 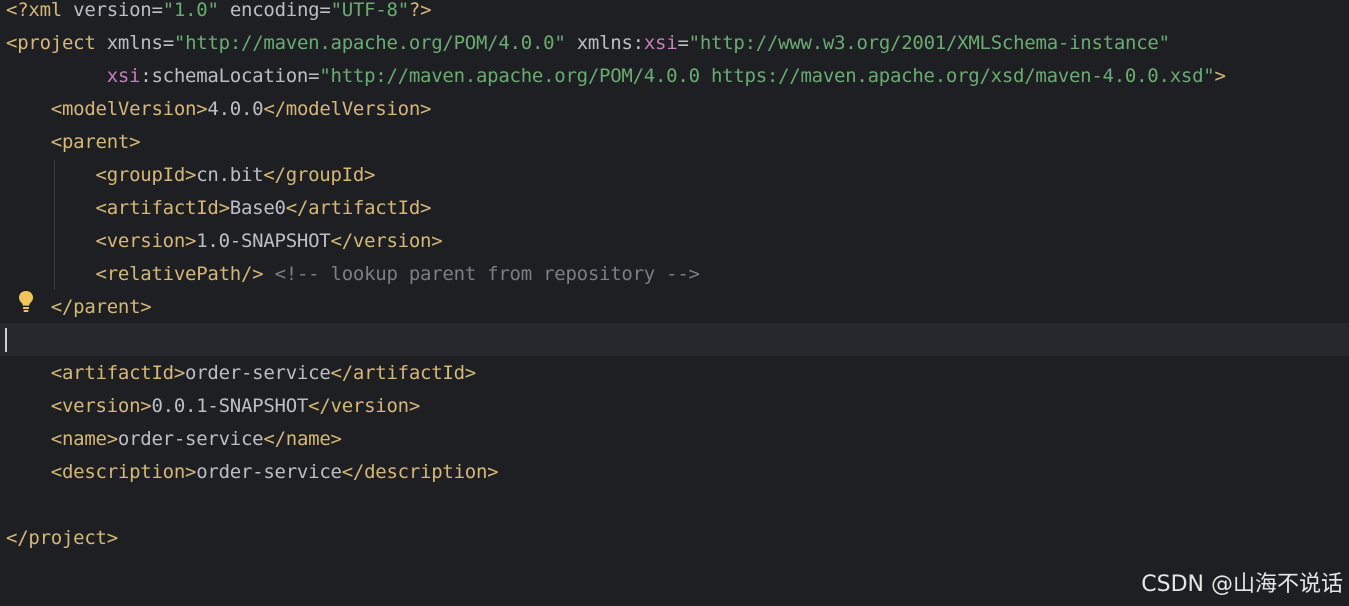 I want to click on tag-open: <modelVersion>, so click(x=129, y=109).